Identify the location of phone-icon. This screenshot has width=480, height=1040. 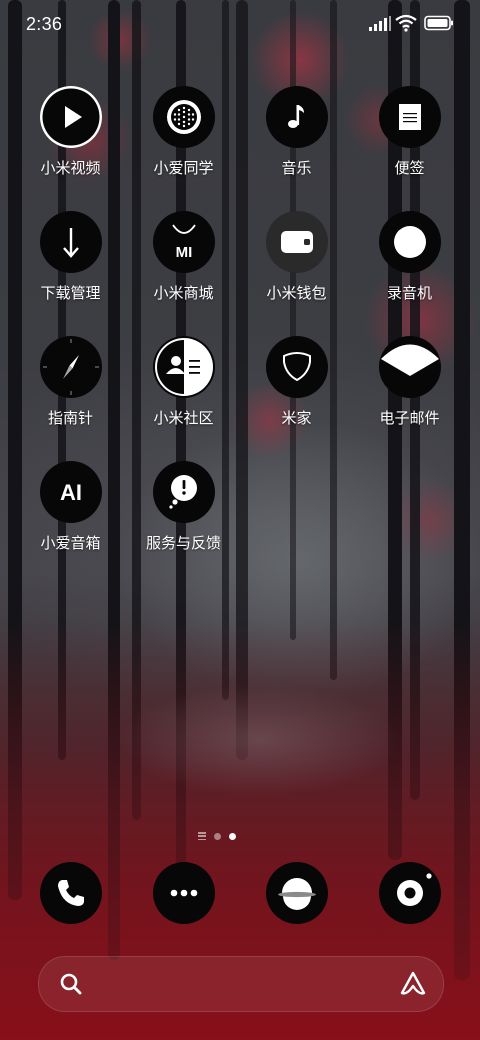
(70, 893).